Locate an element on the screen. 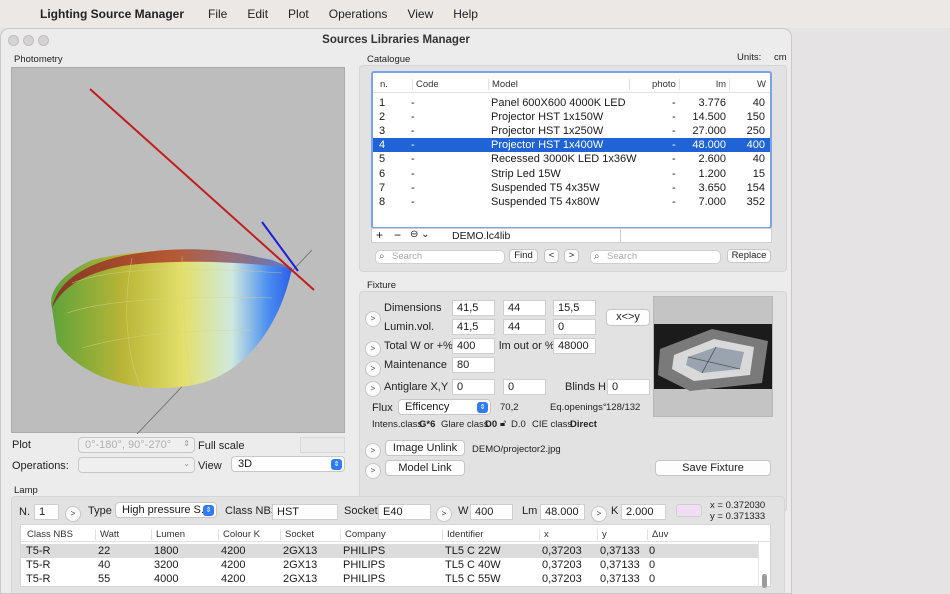 This screenshot has height=594, width=950. col-code: Code is located at coordinates (425, 84).